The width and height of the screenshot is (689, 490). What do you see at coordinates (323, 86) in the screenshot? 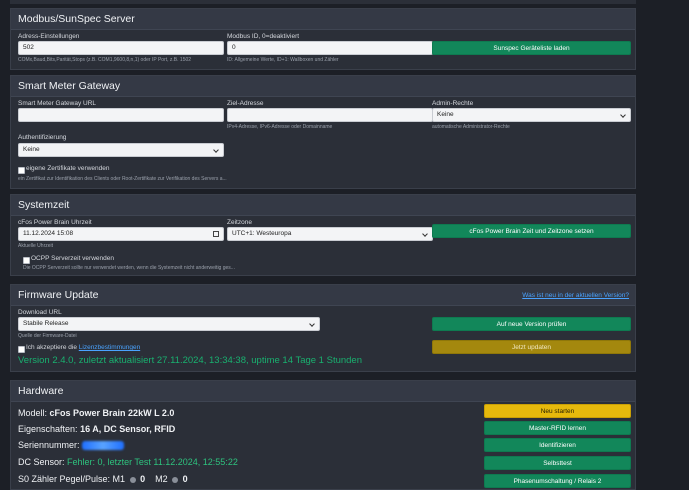
I see `gateway-panel-header: Smart Meter Gateway` at bounding box center [323, 86].